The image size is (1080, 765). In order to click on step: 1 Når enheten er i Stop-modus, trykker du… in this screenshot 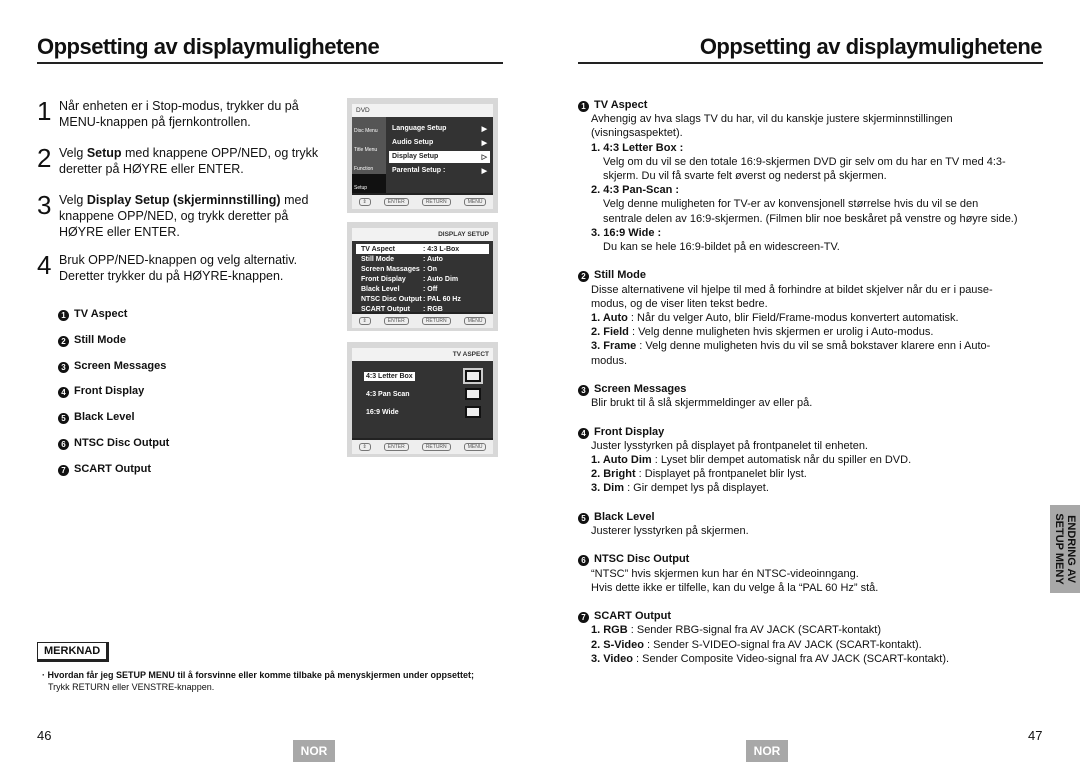, I will do `click(182, 114)`.